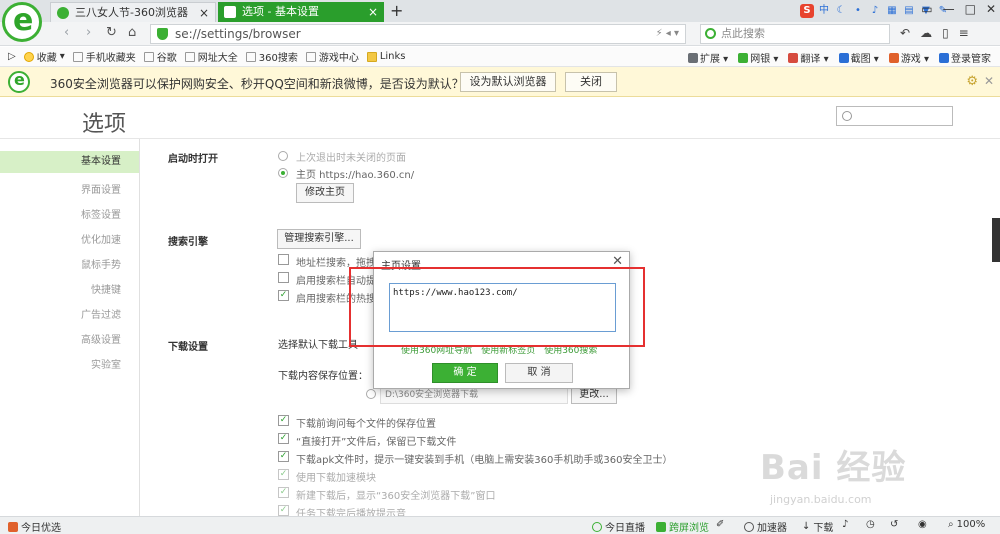  What do you see at coordinates (396, 11) in the screenshot?
I see `new-tab-button: +` at bounding box center [396, 11].